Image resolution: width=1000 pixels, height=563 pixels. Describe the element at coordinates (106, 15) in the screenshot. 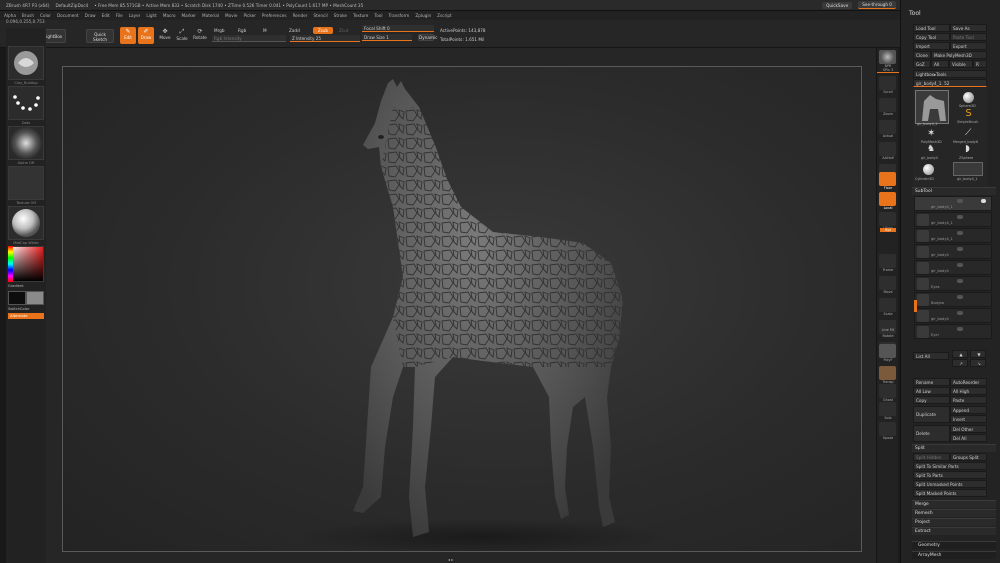

I see `menu-edit: Edit` at that location.